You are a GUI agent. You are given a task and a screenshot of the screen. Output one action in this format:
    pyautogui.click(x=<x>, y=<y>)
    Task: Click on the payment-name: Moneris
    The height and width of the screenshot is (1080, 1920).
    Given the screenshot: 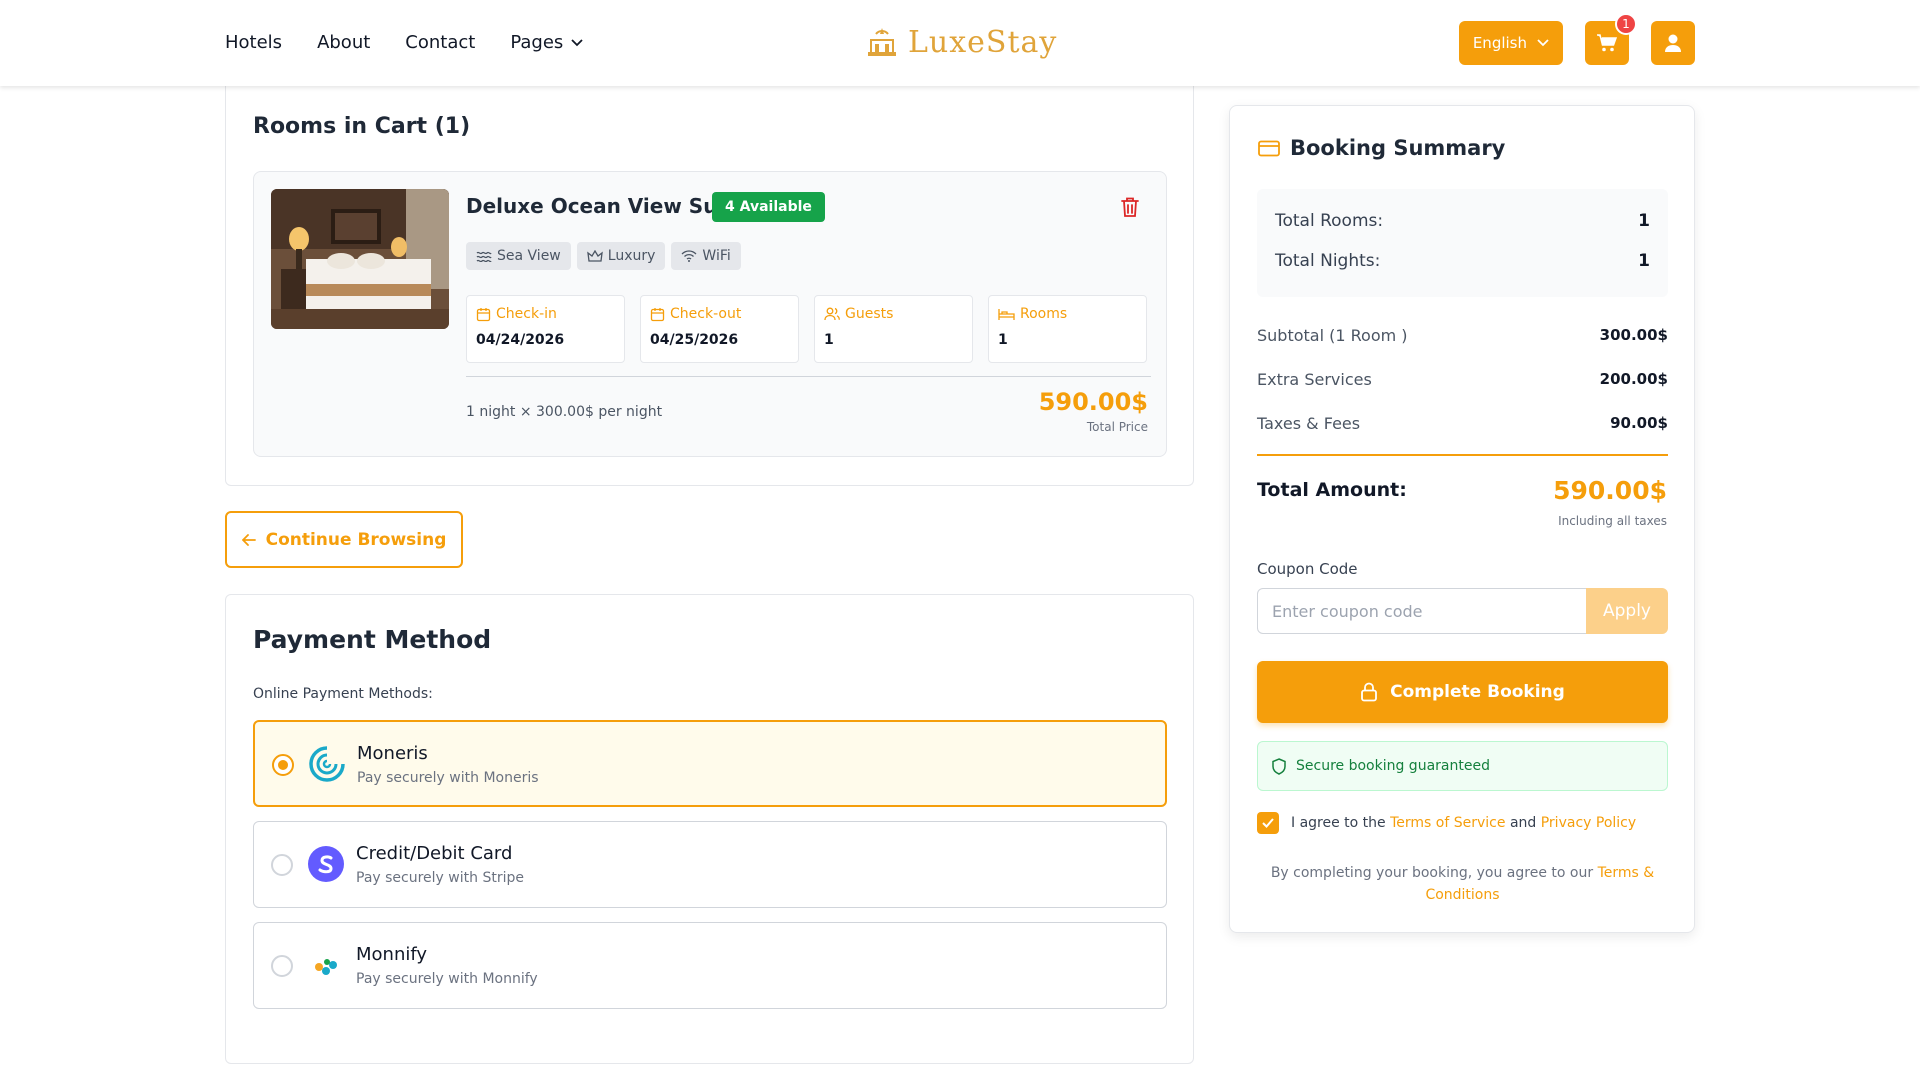 What is the action you would take?
    pyautogui.click(x=392, y=753)
    